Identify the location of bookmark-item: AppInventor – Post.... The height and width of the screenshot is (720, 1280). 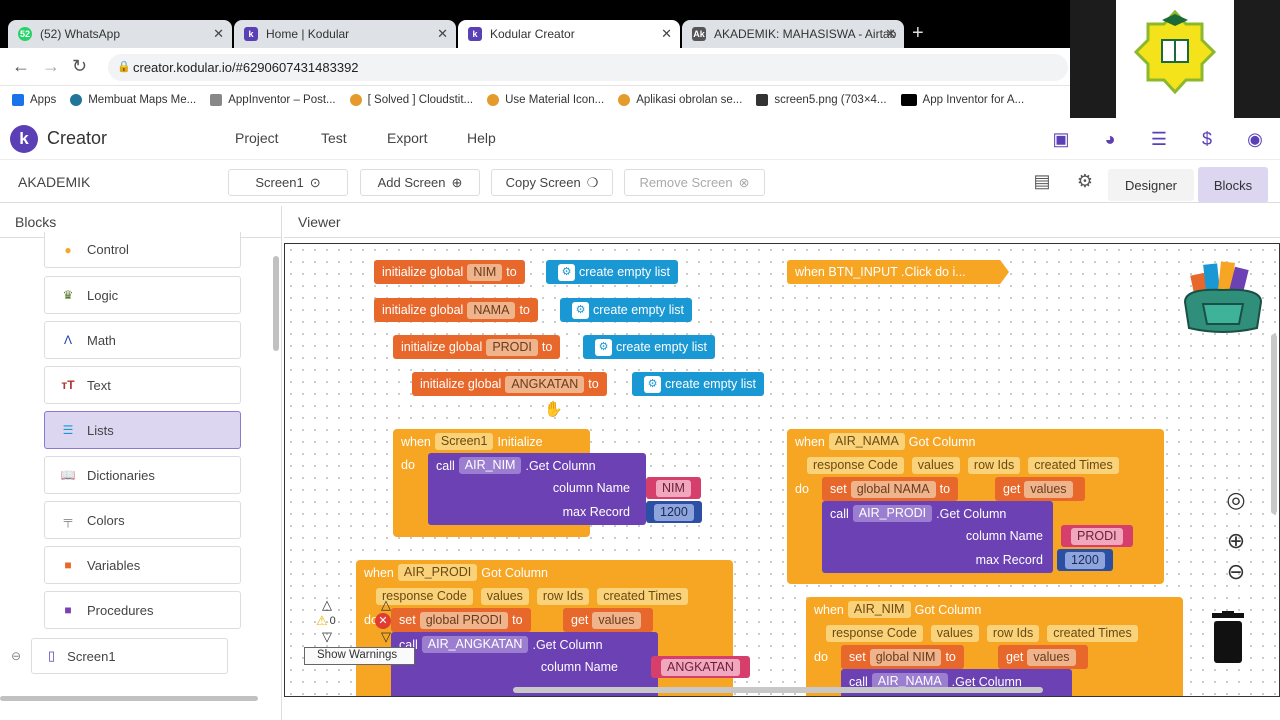
(273, 100).